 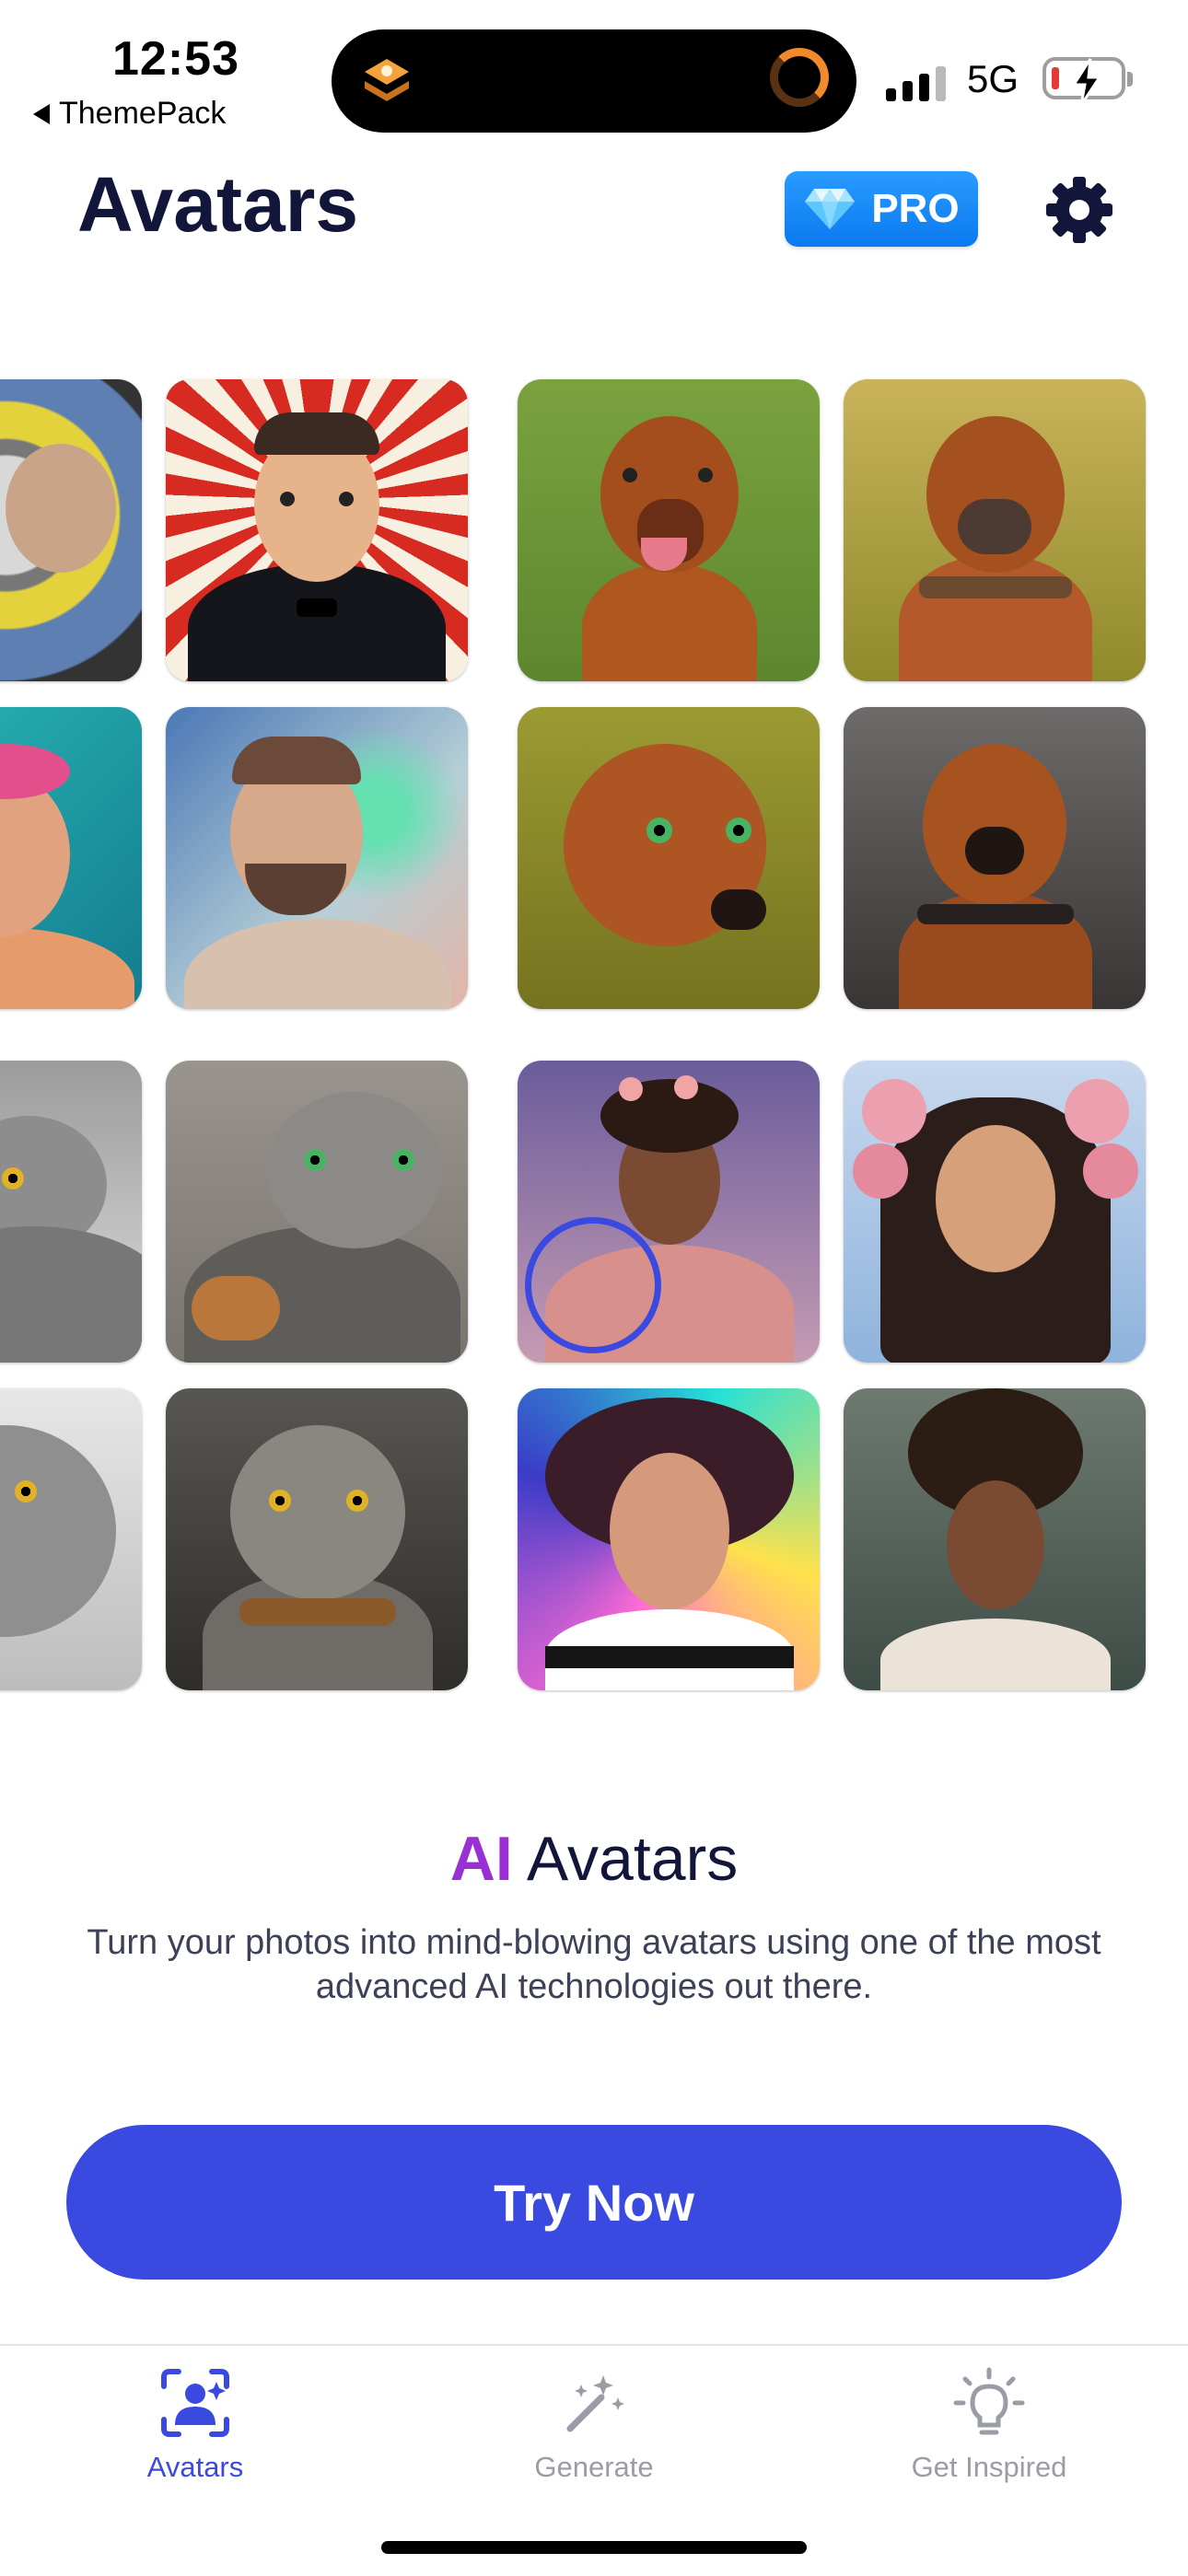 What do you see at coordinates (387, 80) in the screenshot?
I see `app-layers-icon` at bounding box center [387, 80].